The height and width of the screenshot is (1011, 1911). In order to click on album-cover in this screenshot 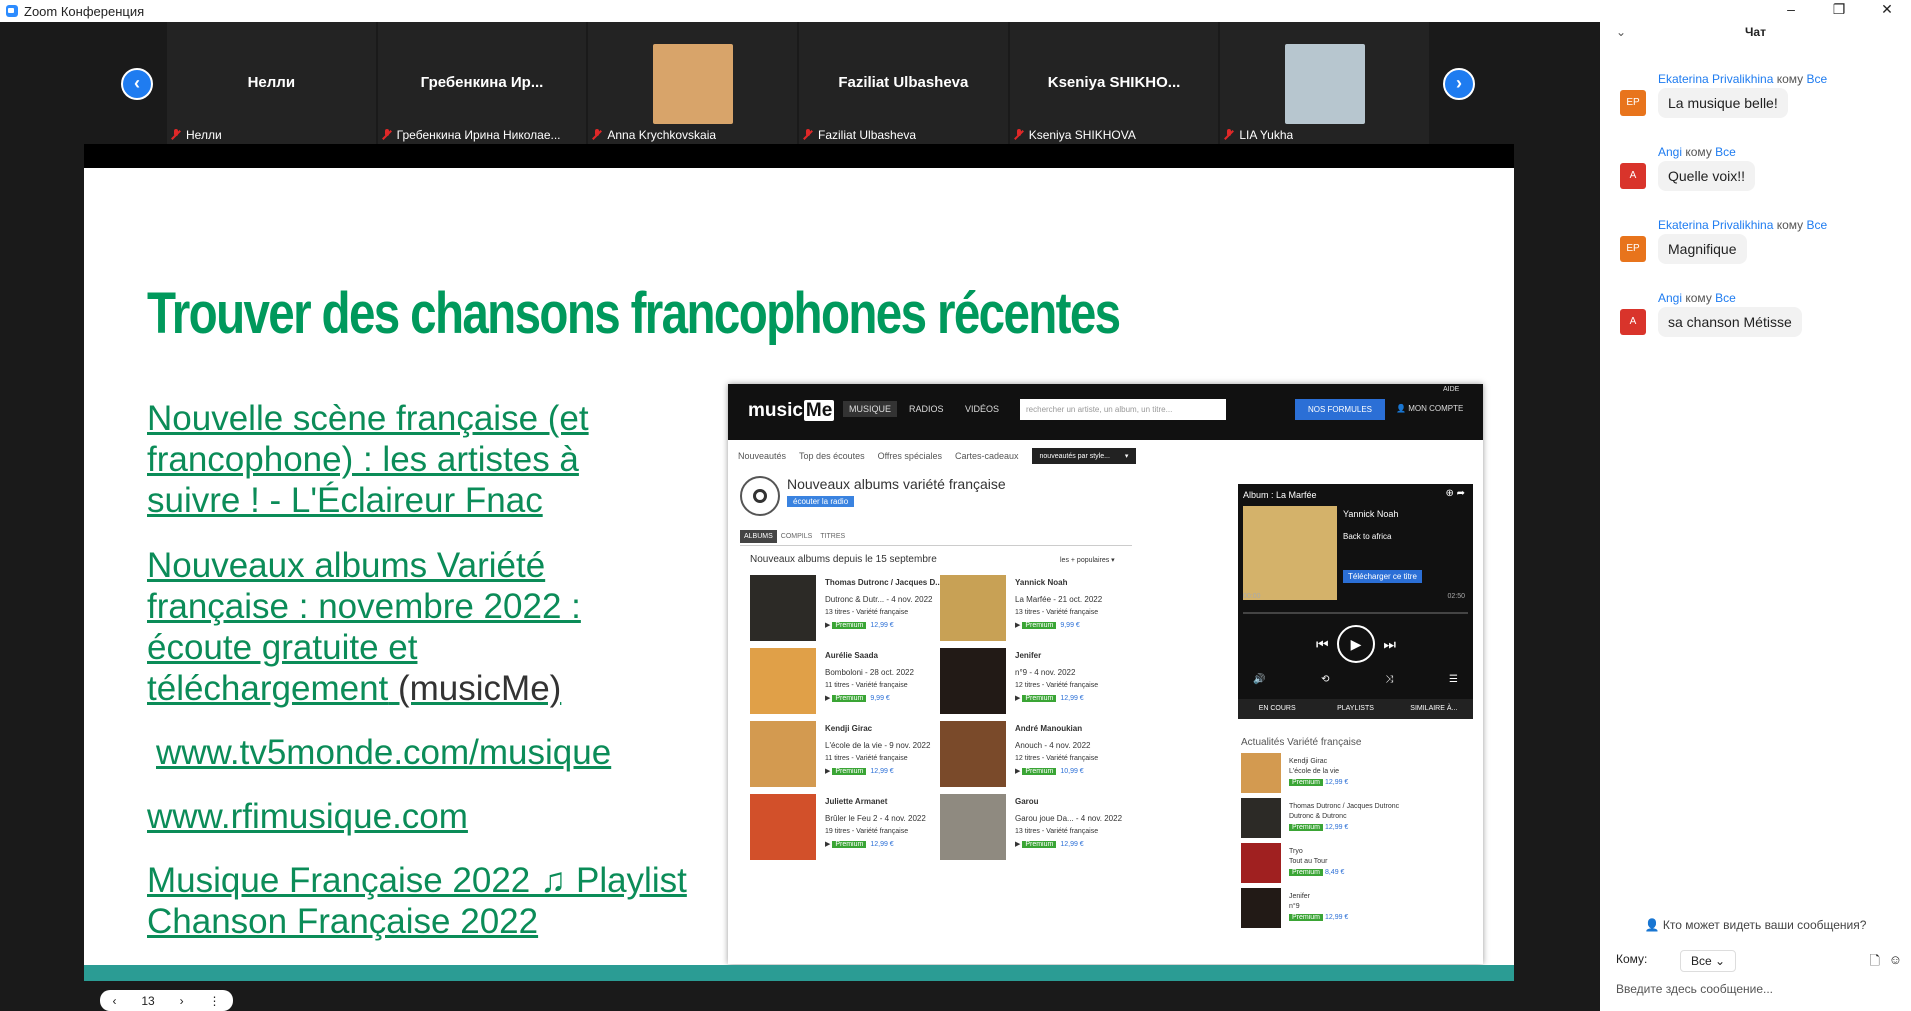, I will do `click(973, 608)`.